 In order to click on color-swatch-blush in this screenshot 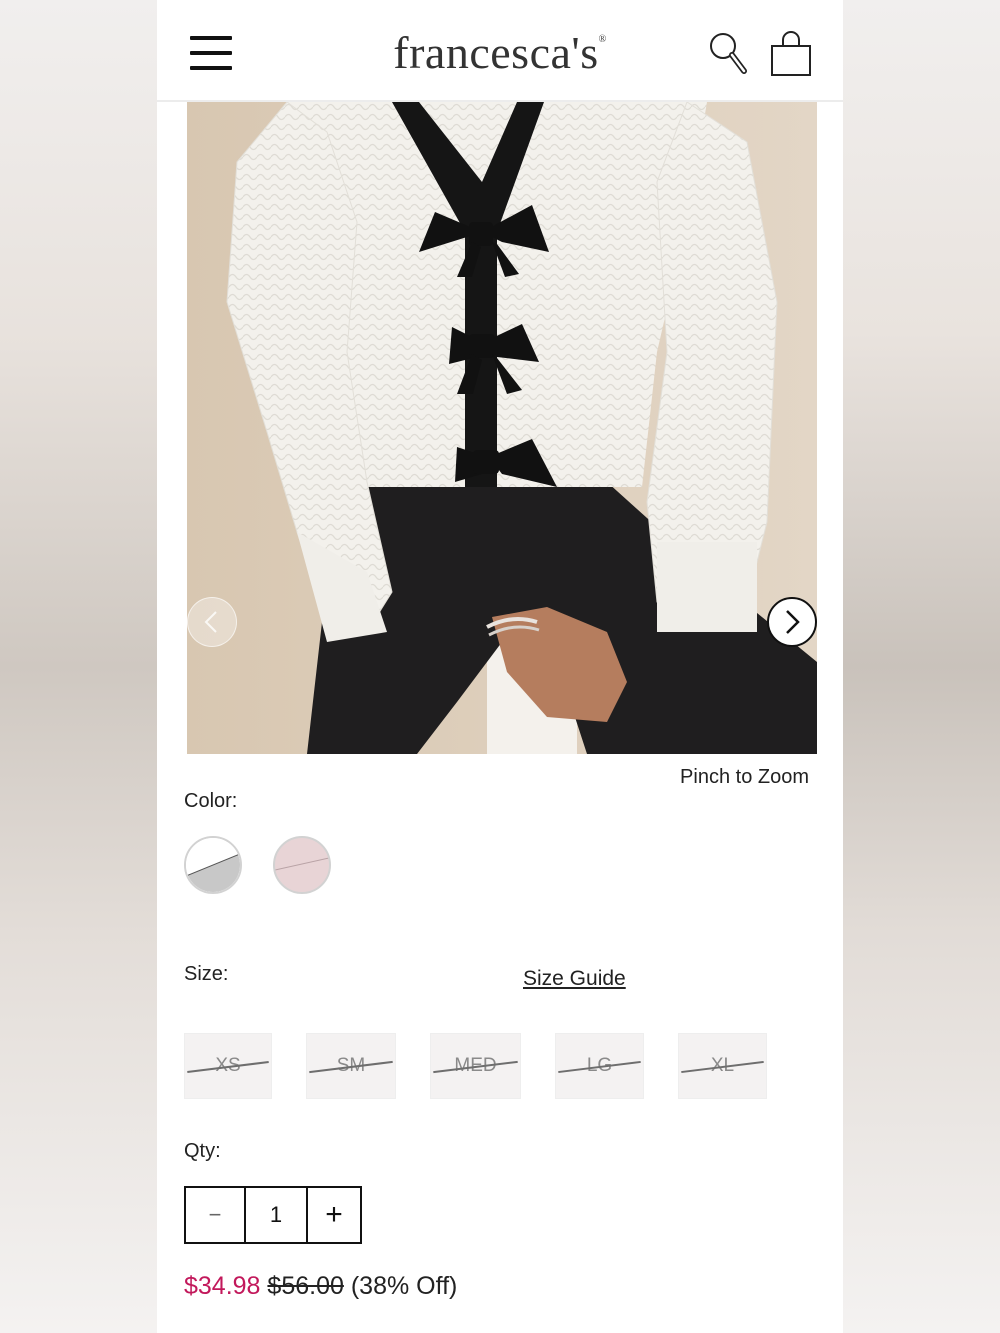, I will do `click(302, 865)`.